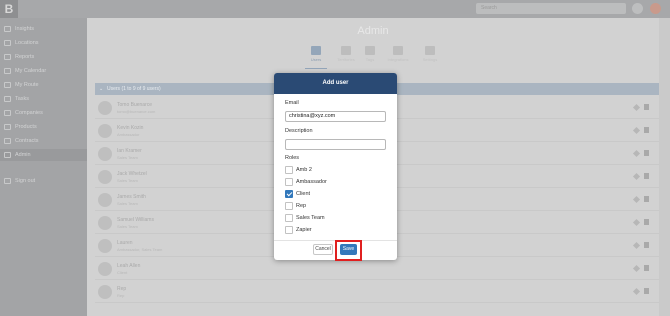 The image size is (670, 316). What do you see at coordinates (43, 29) in the screenshot?
I see `sidebar-item-insights: Insights` at bounding box center [43, 29].